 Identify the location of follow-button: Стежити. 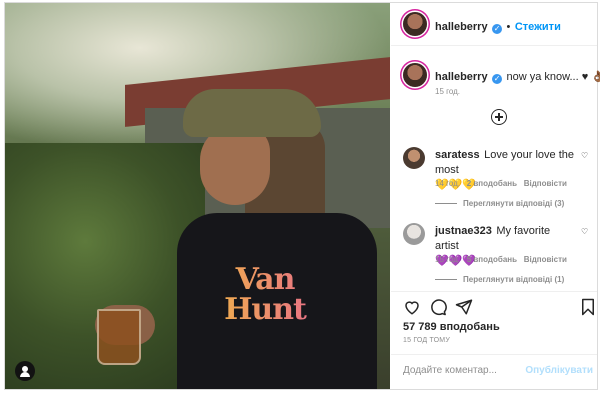
(538, 27).